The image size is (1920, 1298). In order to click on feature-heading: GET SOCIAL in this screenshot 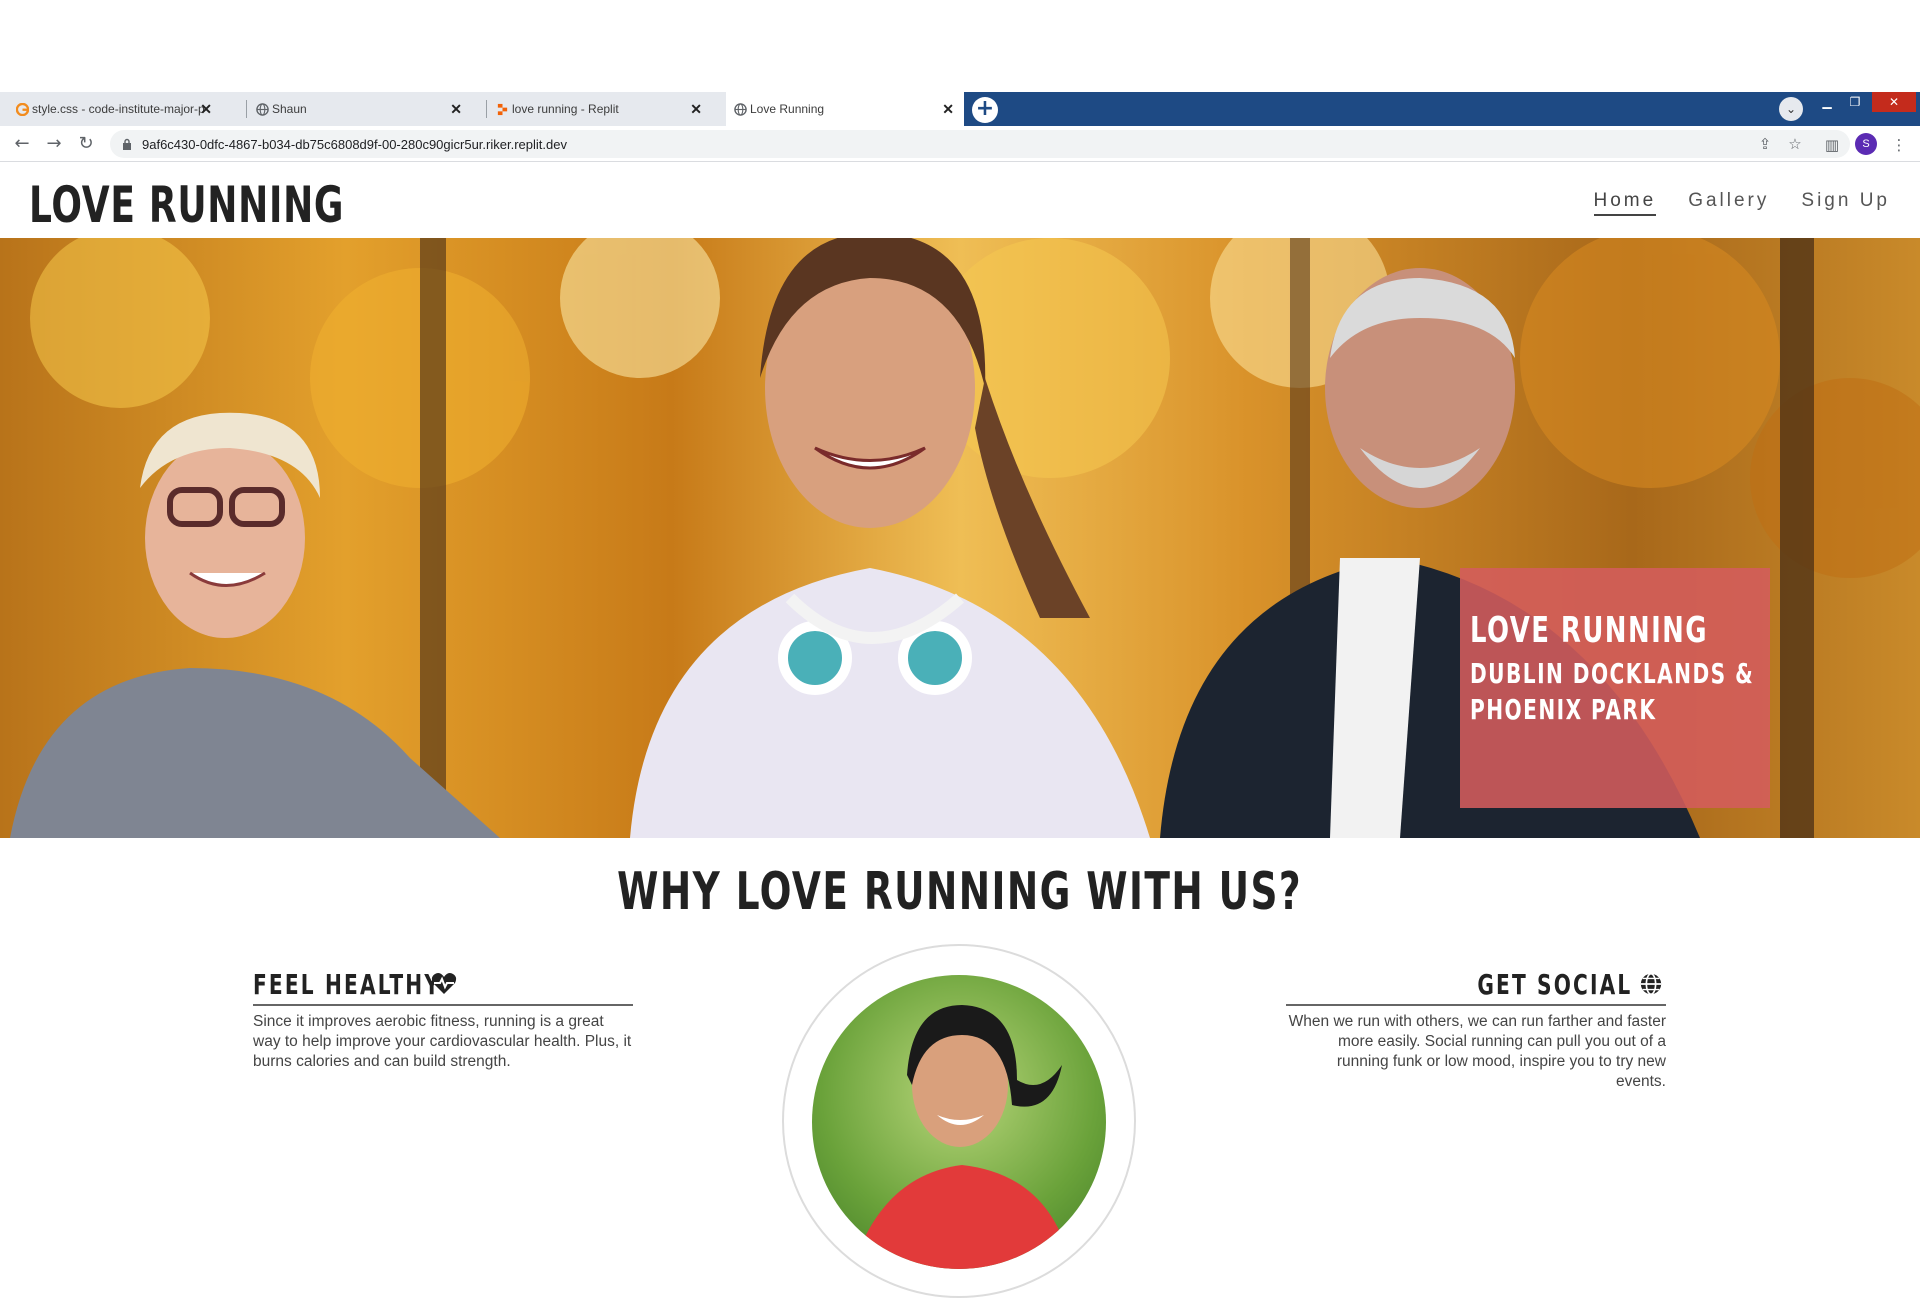, I will do `click(1476, 987)`.